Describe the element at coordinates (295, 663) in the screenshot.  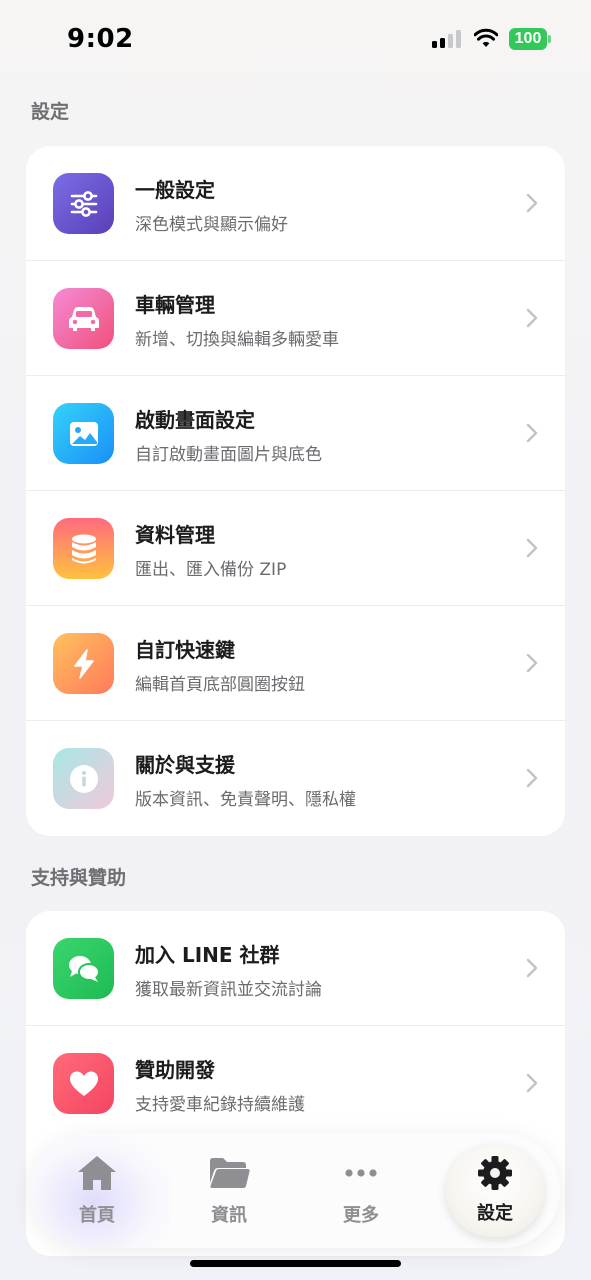
I see `settings-item-shortcuts: 自訂快速鍵 編輯首頁底部圓圈按鈕` at that location.